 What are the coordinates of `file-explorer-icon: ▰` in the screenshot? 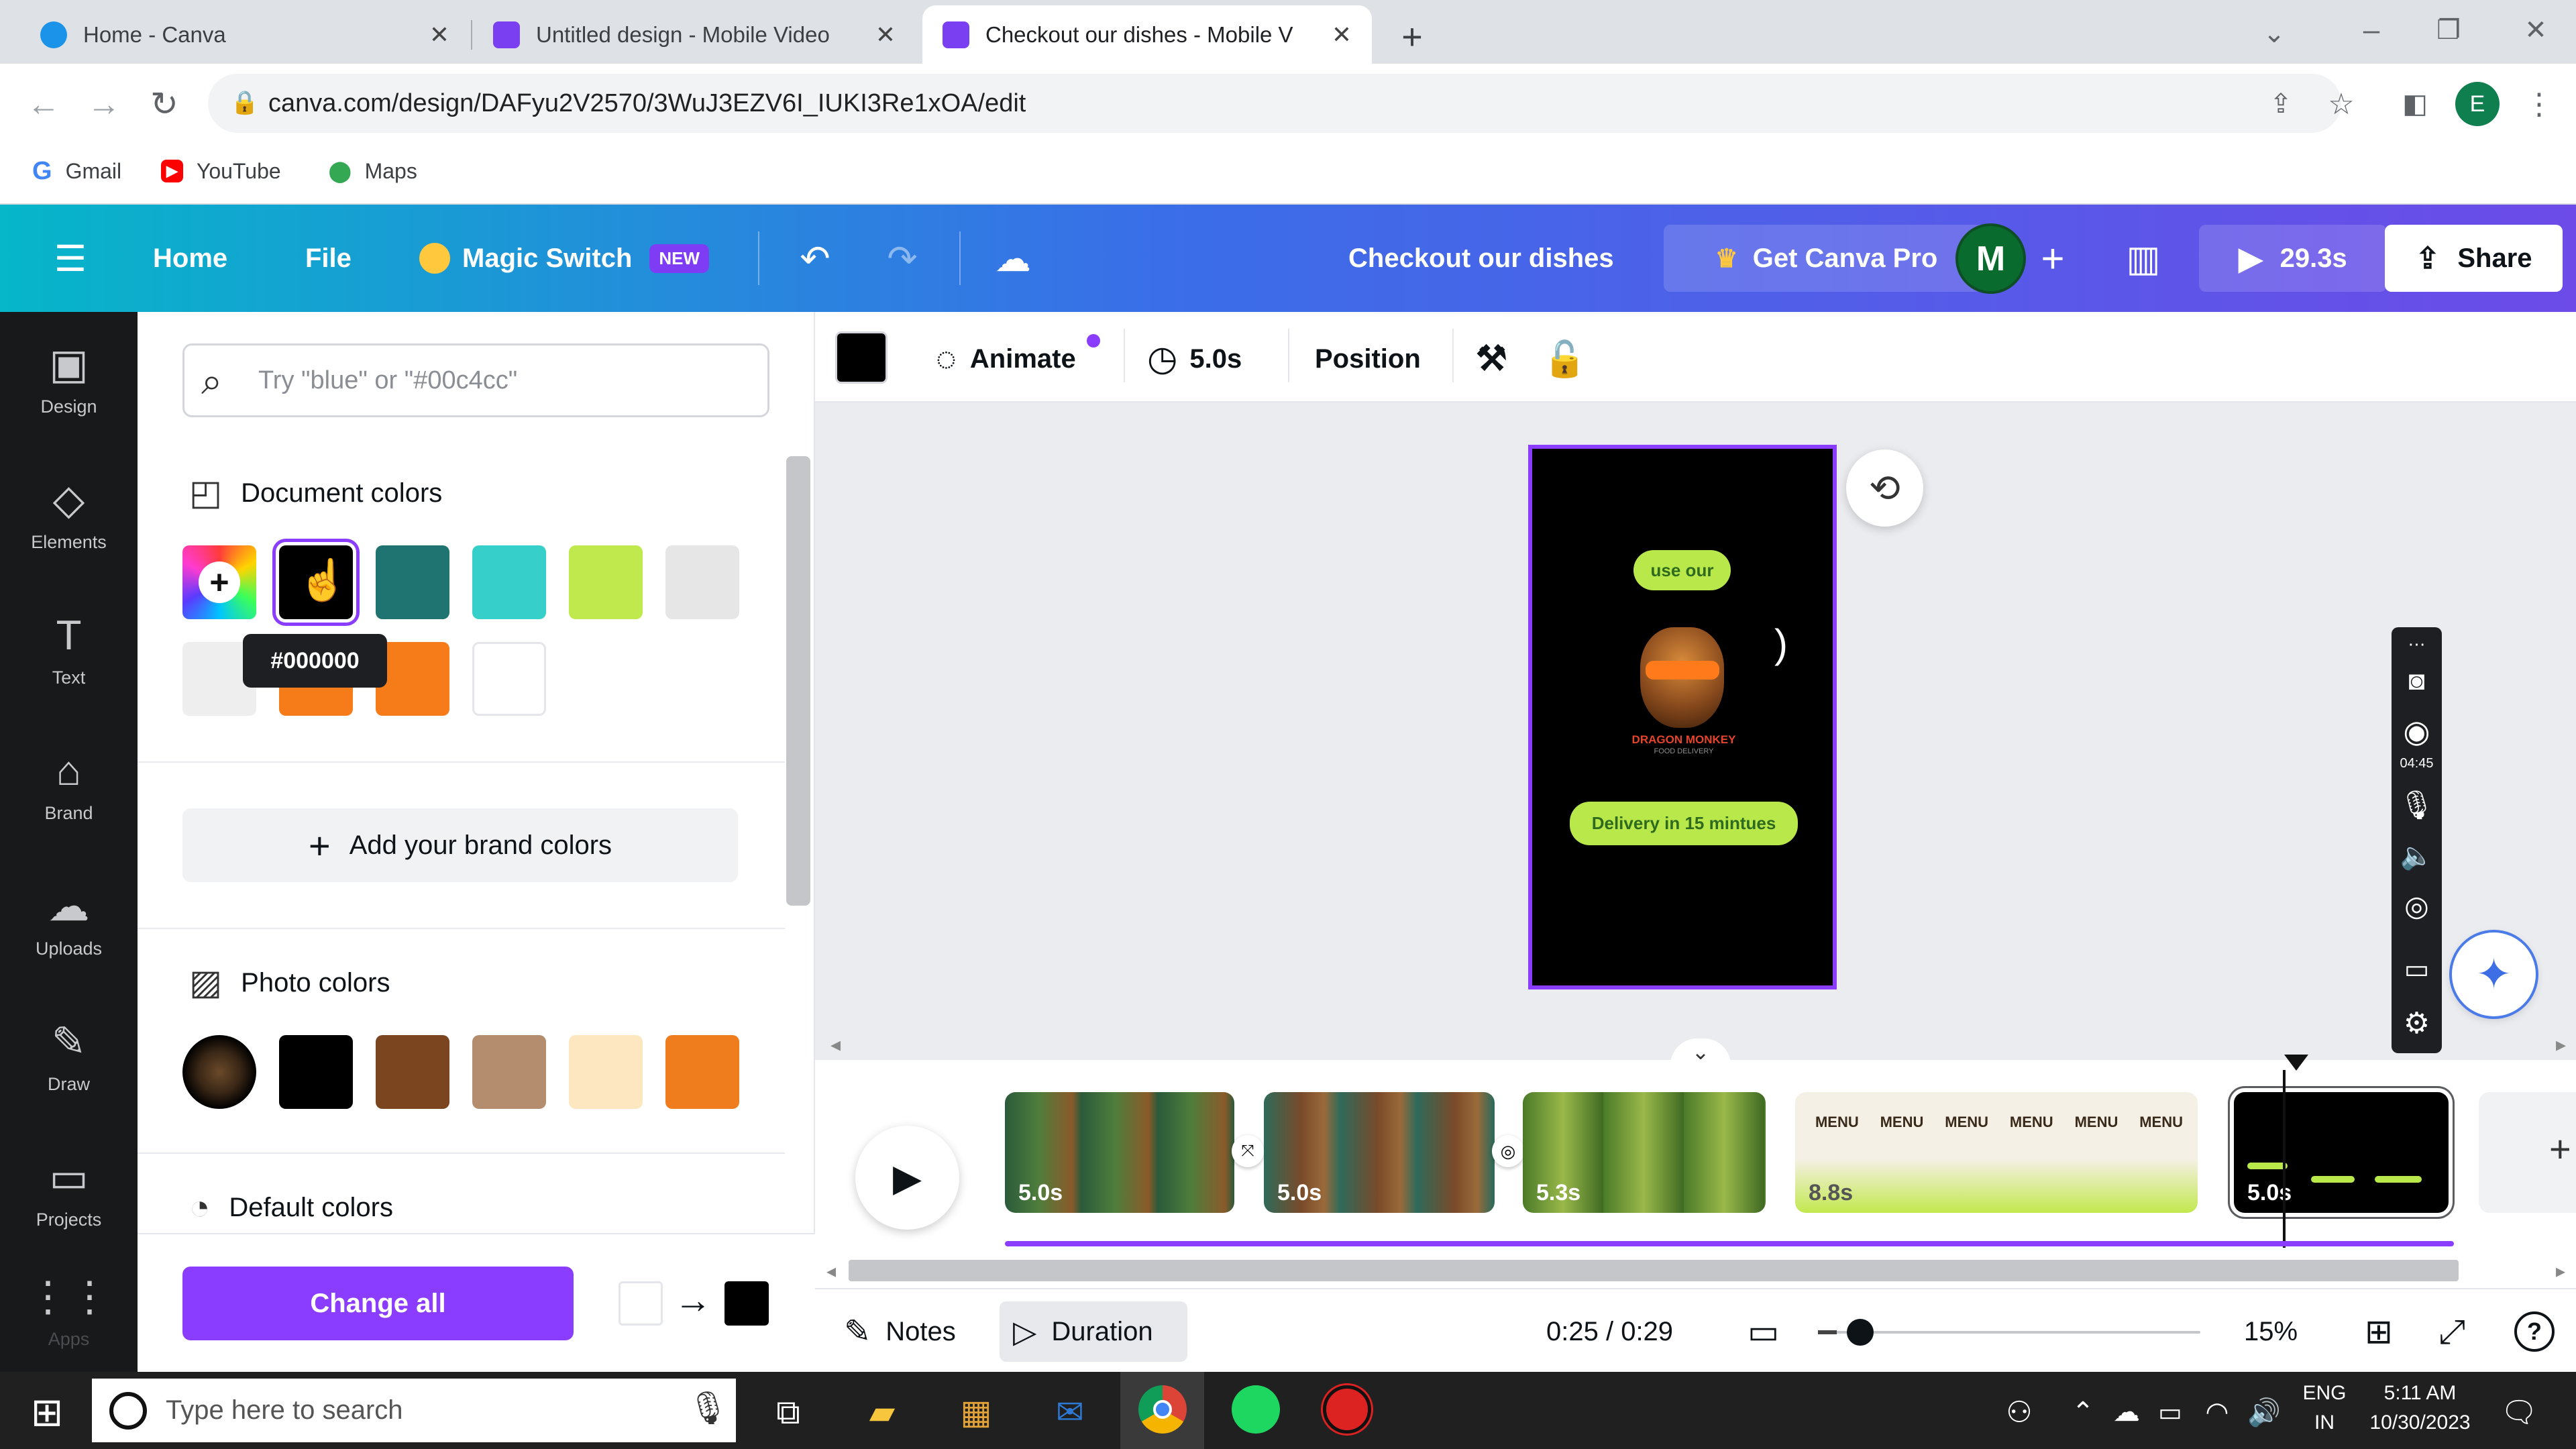 It's located at (882, 1412).